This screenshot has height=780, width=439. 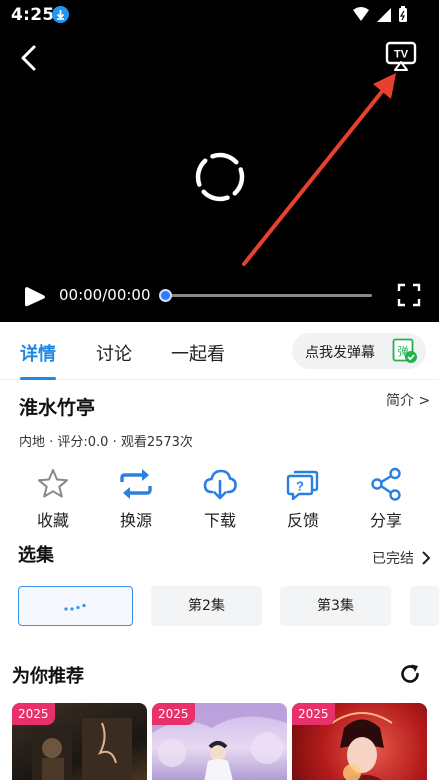 I want to click on refresh-recommend-button, so click(x=410, y=674).